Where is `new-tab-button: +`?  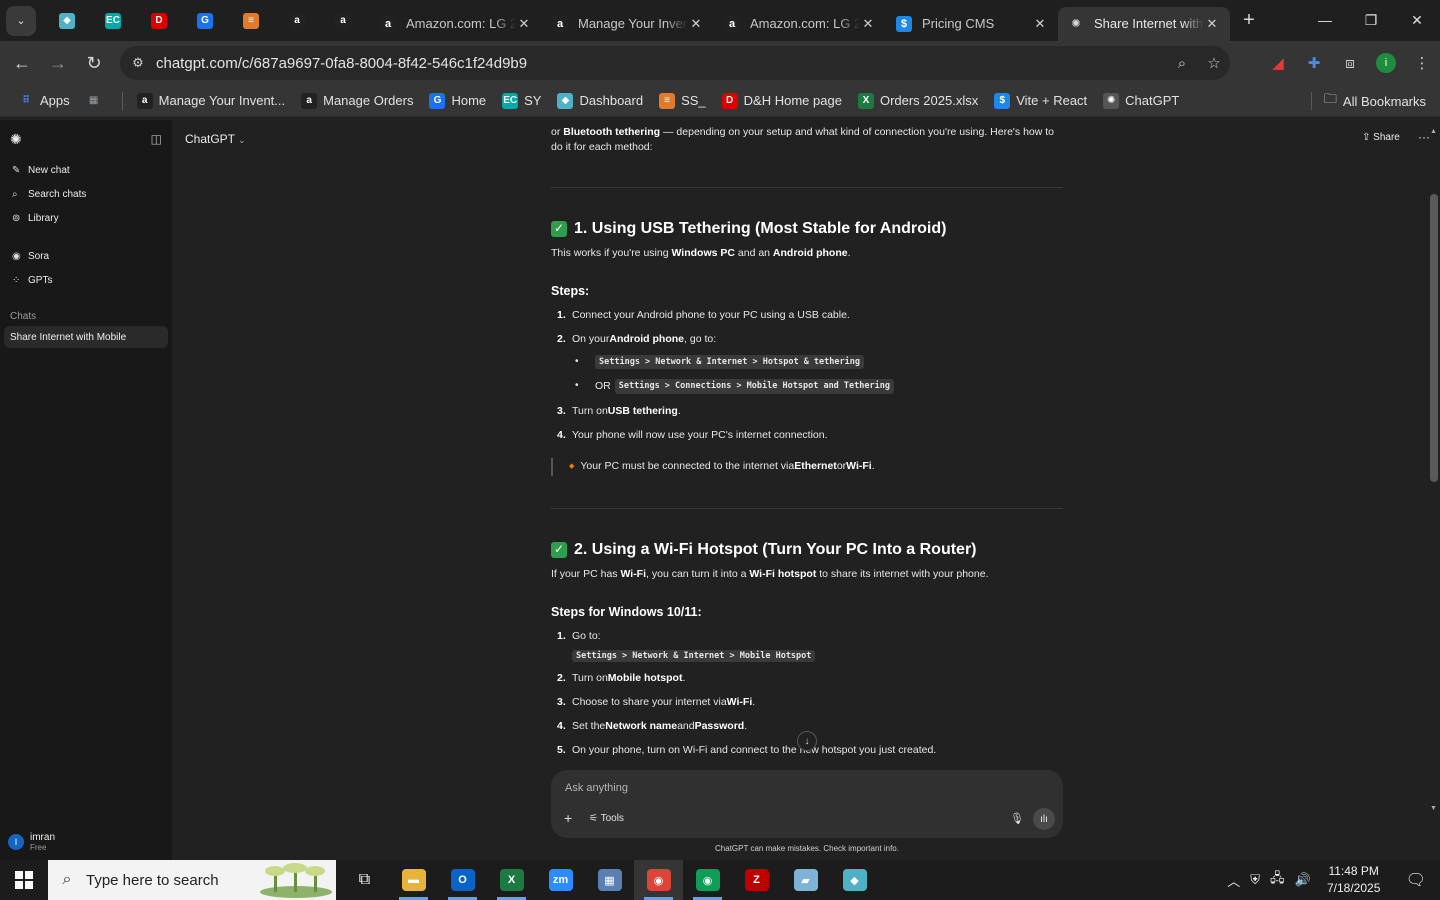
new-tab-button: + is located at coordinates (1249, 20).